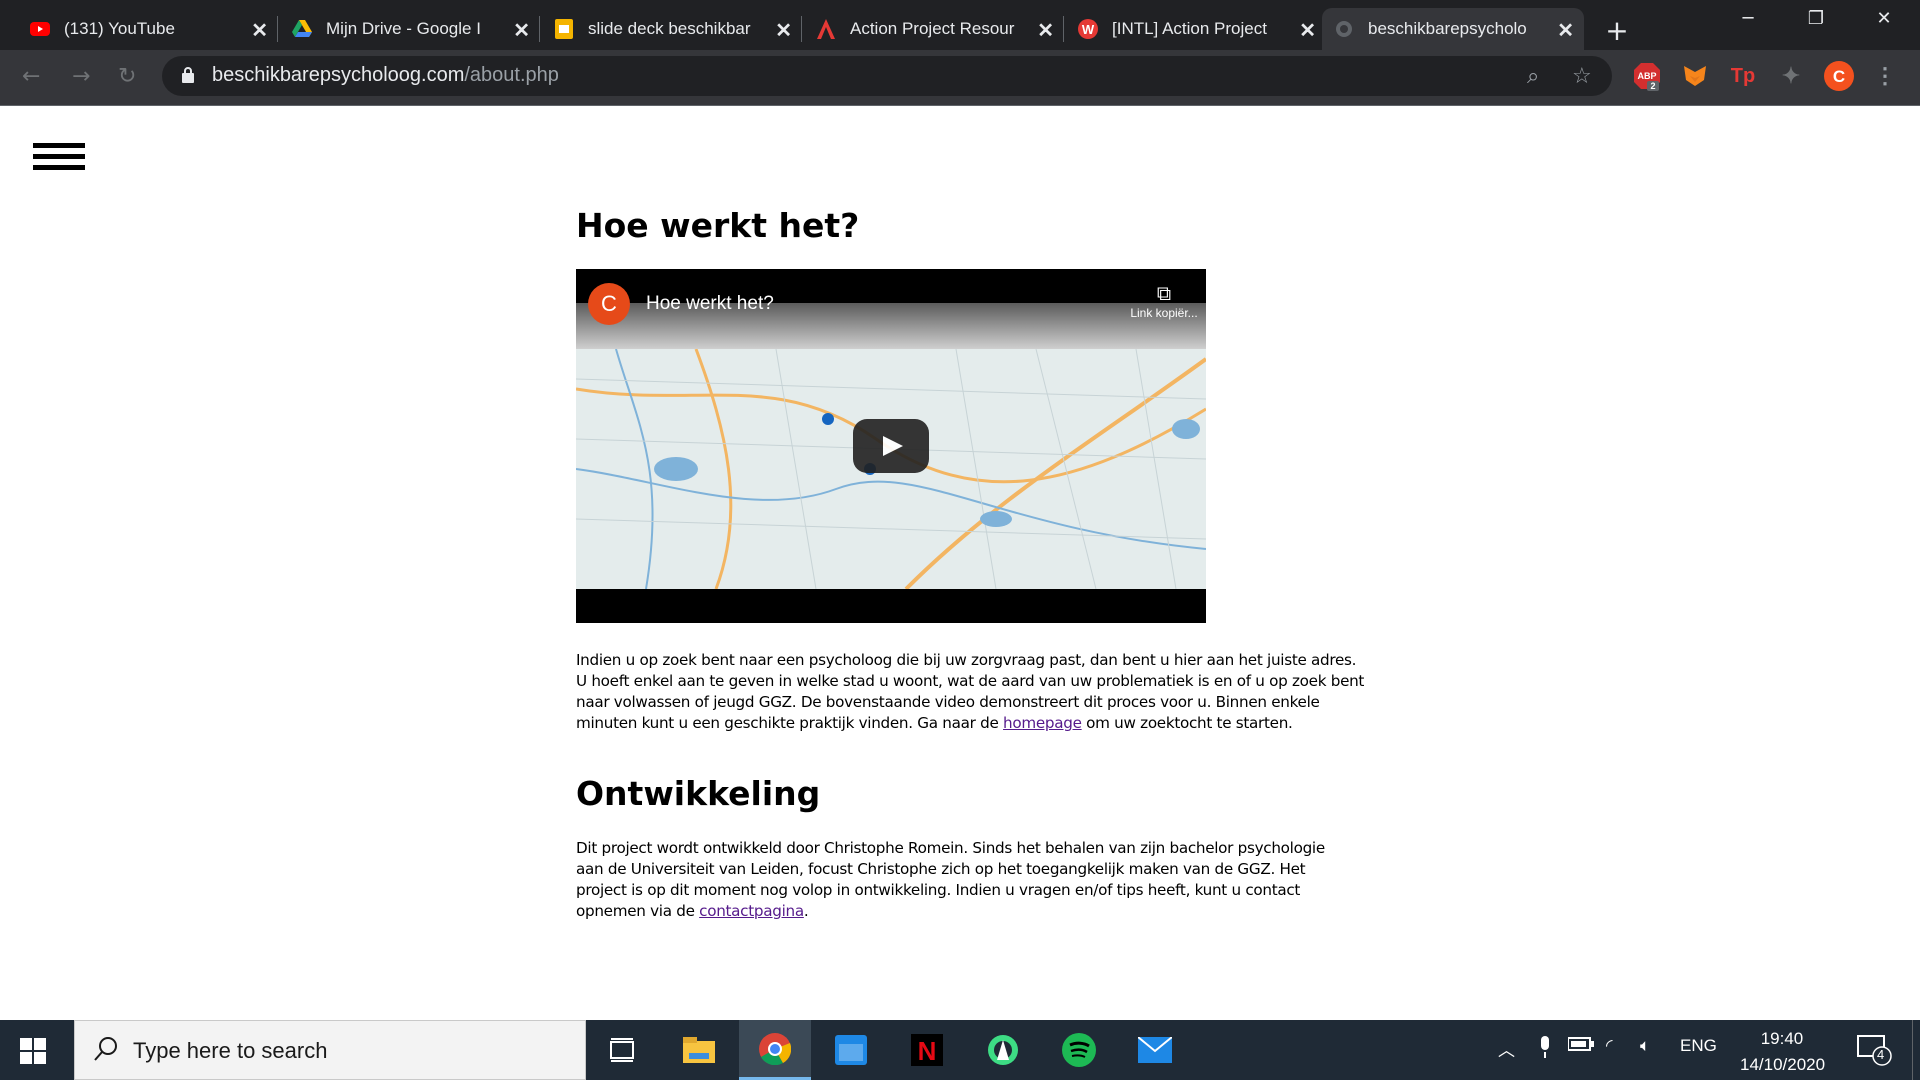 This screenshot has width=1920, height=1080. What do you see at coordinates (1189, 28) in the screenshot?
I see `tab-title: [INTL] Action Project` at bounding box center [1189, 28].